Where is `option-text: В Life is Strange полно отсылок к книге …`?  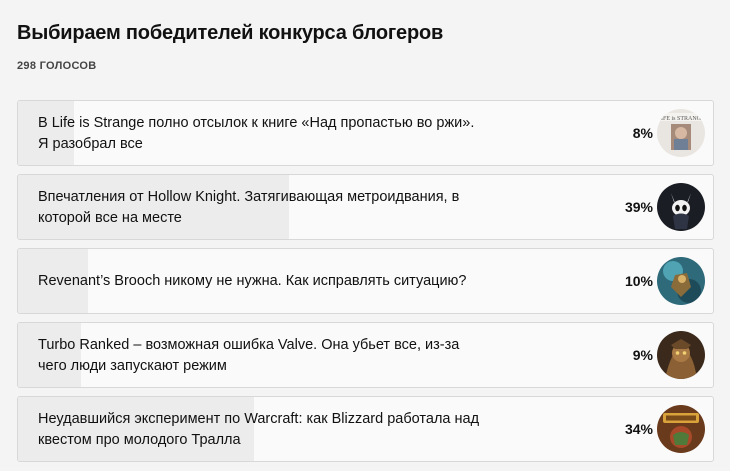
option-text: В Life is Strange полно отсылок к книге … is located at coordinates (256, 133).